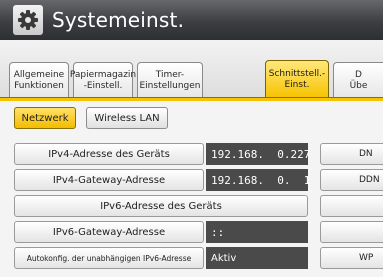 This screenshot has width=383, height=277. What do you see at coordinates (358, 80) in the screenshot?
I see `tab-more: D Übe` at bounding box center [358, 80].